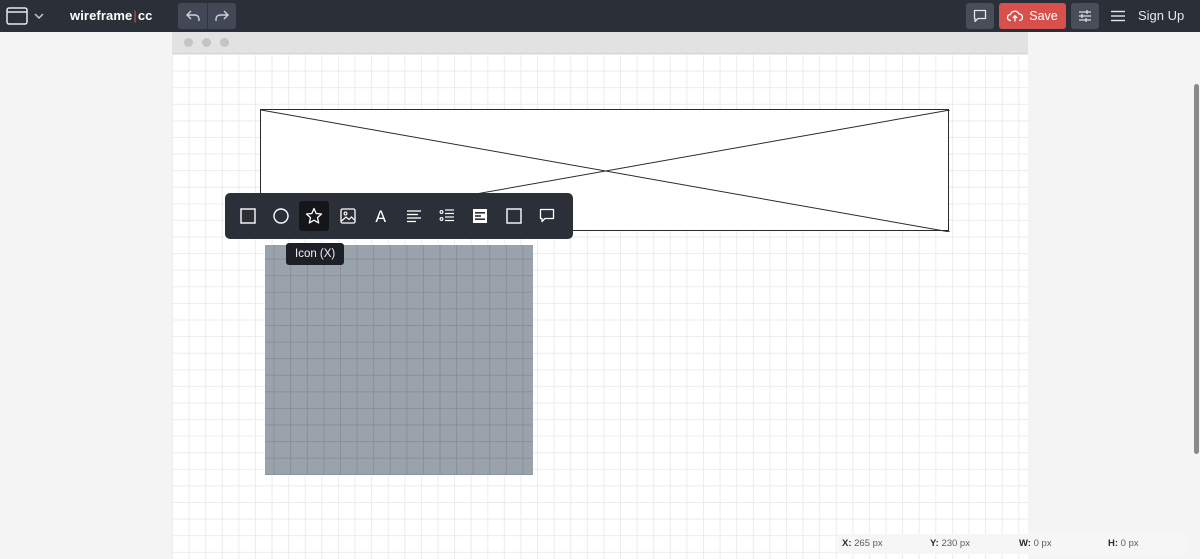 The image size is (1200, 559). Describe the element at coordinates (868, 543) in the screenshot. I see `status-x-value: 265 px` at that location.